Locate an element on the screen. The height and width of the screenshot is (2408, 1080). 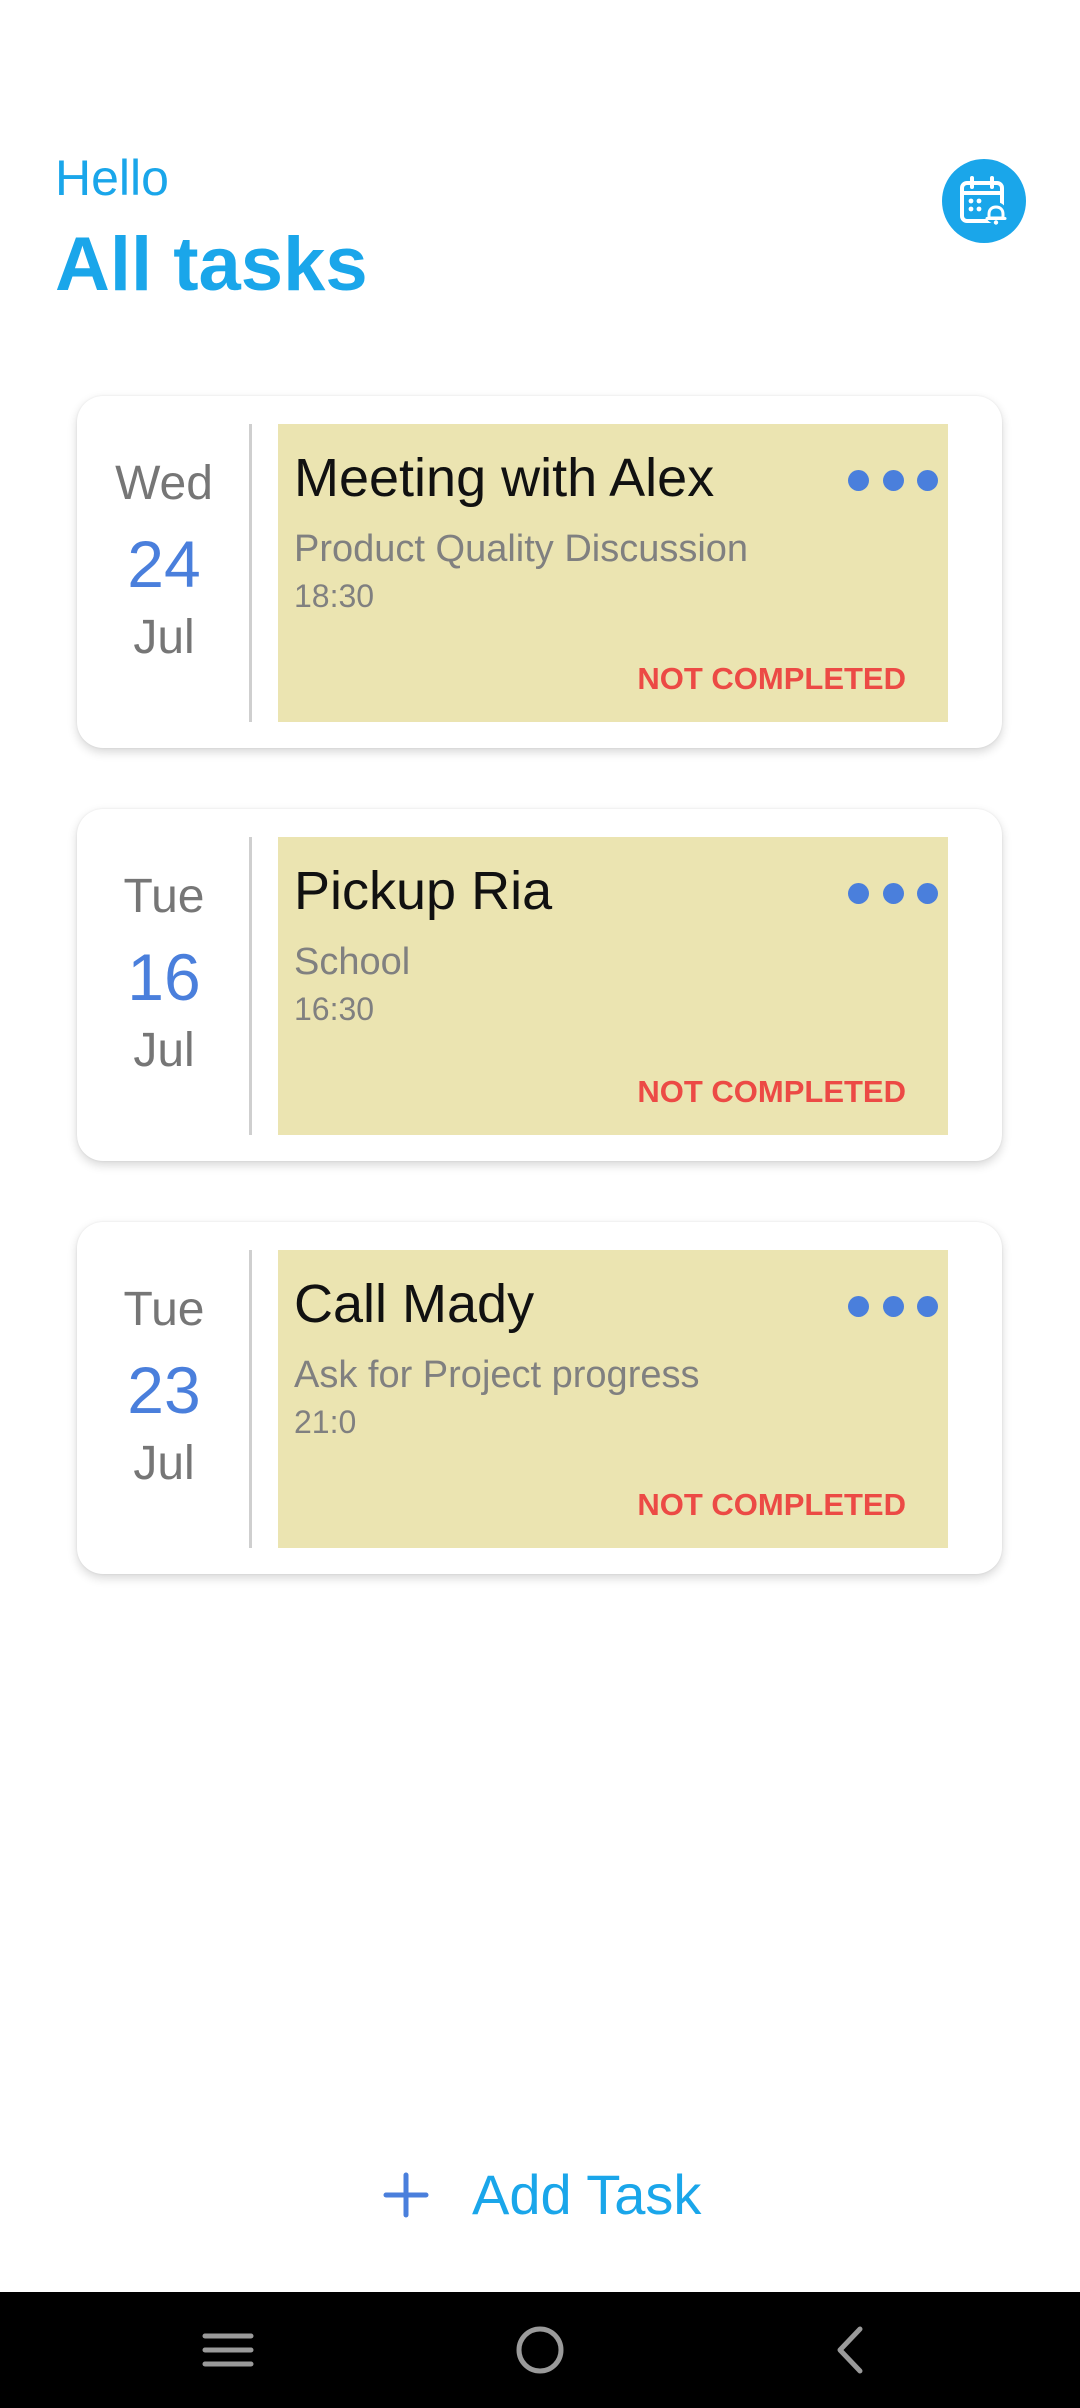
menu-icon is located at coordinates (228, 2350).